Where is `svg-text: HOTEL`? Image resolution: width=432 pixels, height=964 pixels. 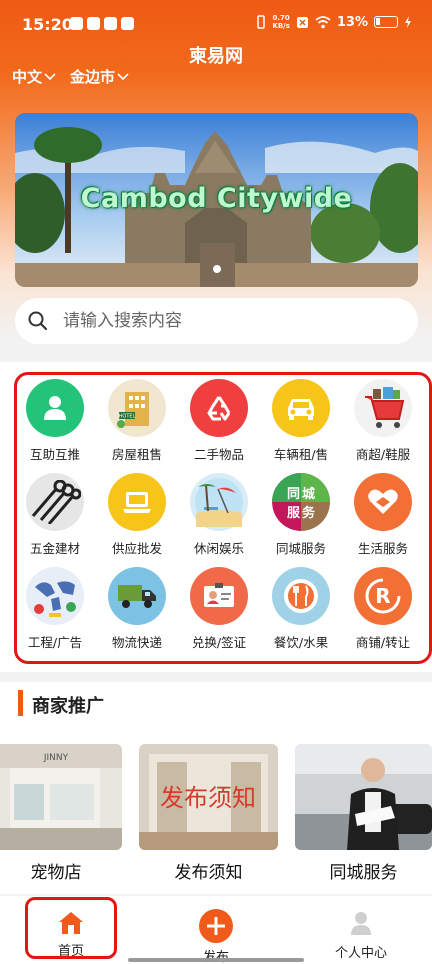 svg-text: HOTEL is located at coordinates (127, 417).